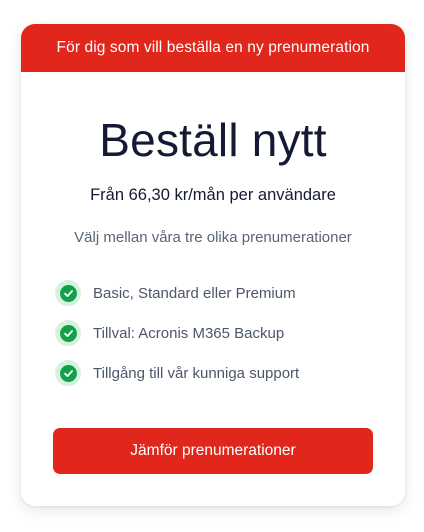  I want to click on compare-subscriptions-button: Jämför prenumerationer, so click(213, 451).